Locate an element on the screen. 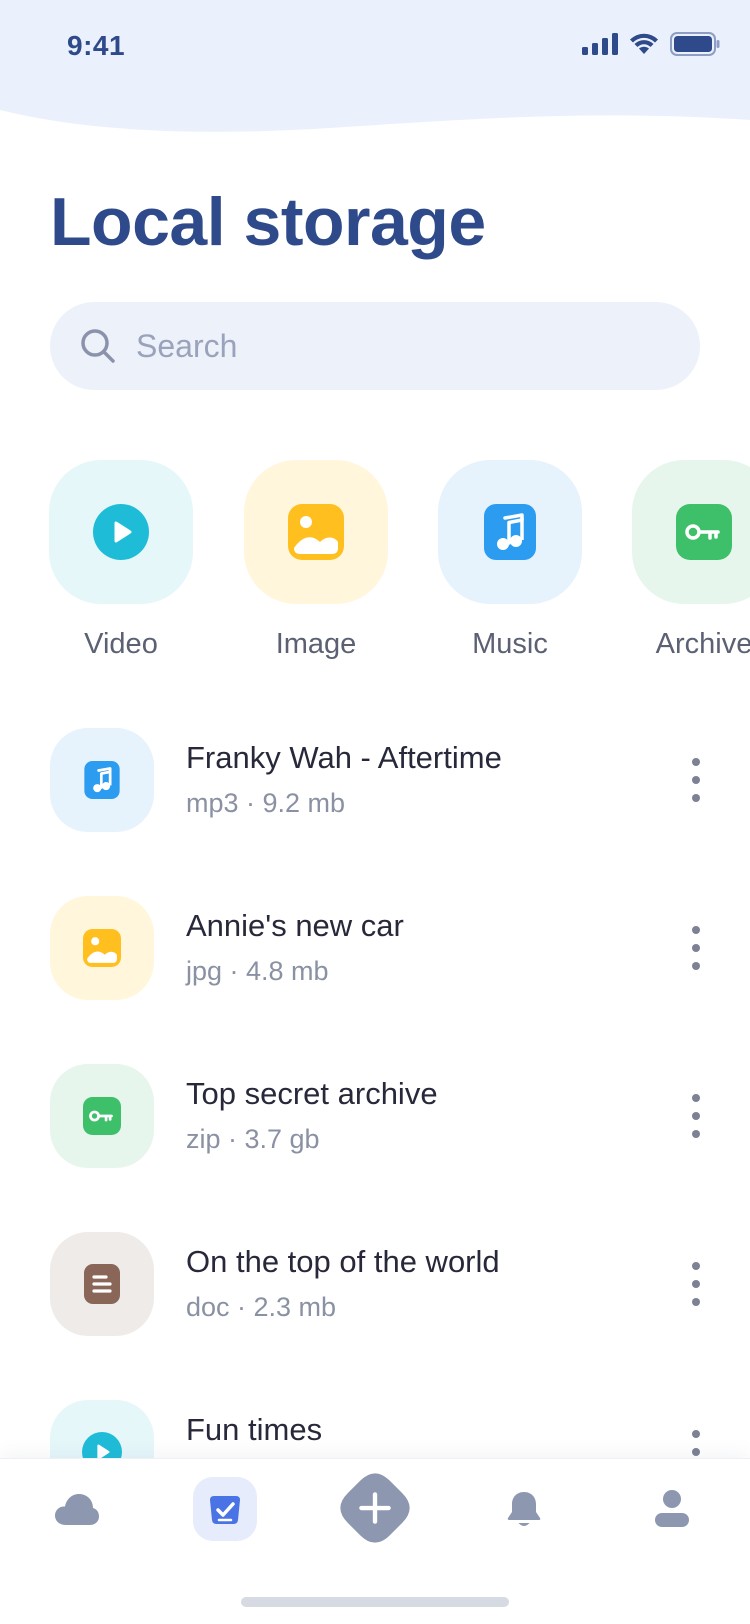 The image size is (750, 1624). search-input is located at coordinates (406, 346).